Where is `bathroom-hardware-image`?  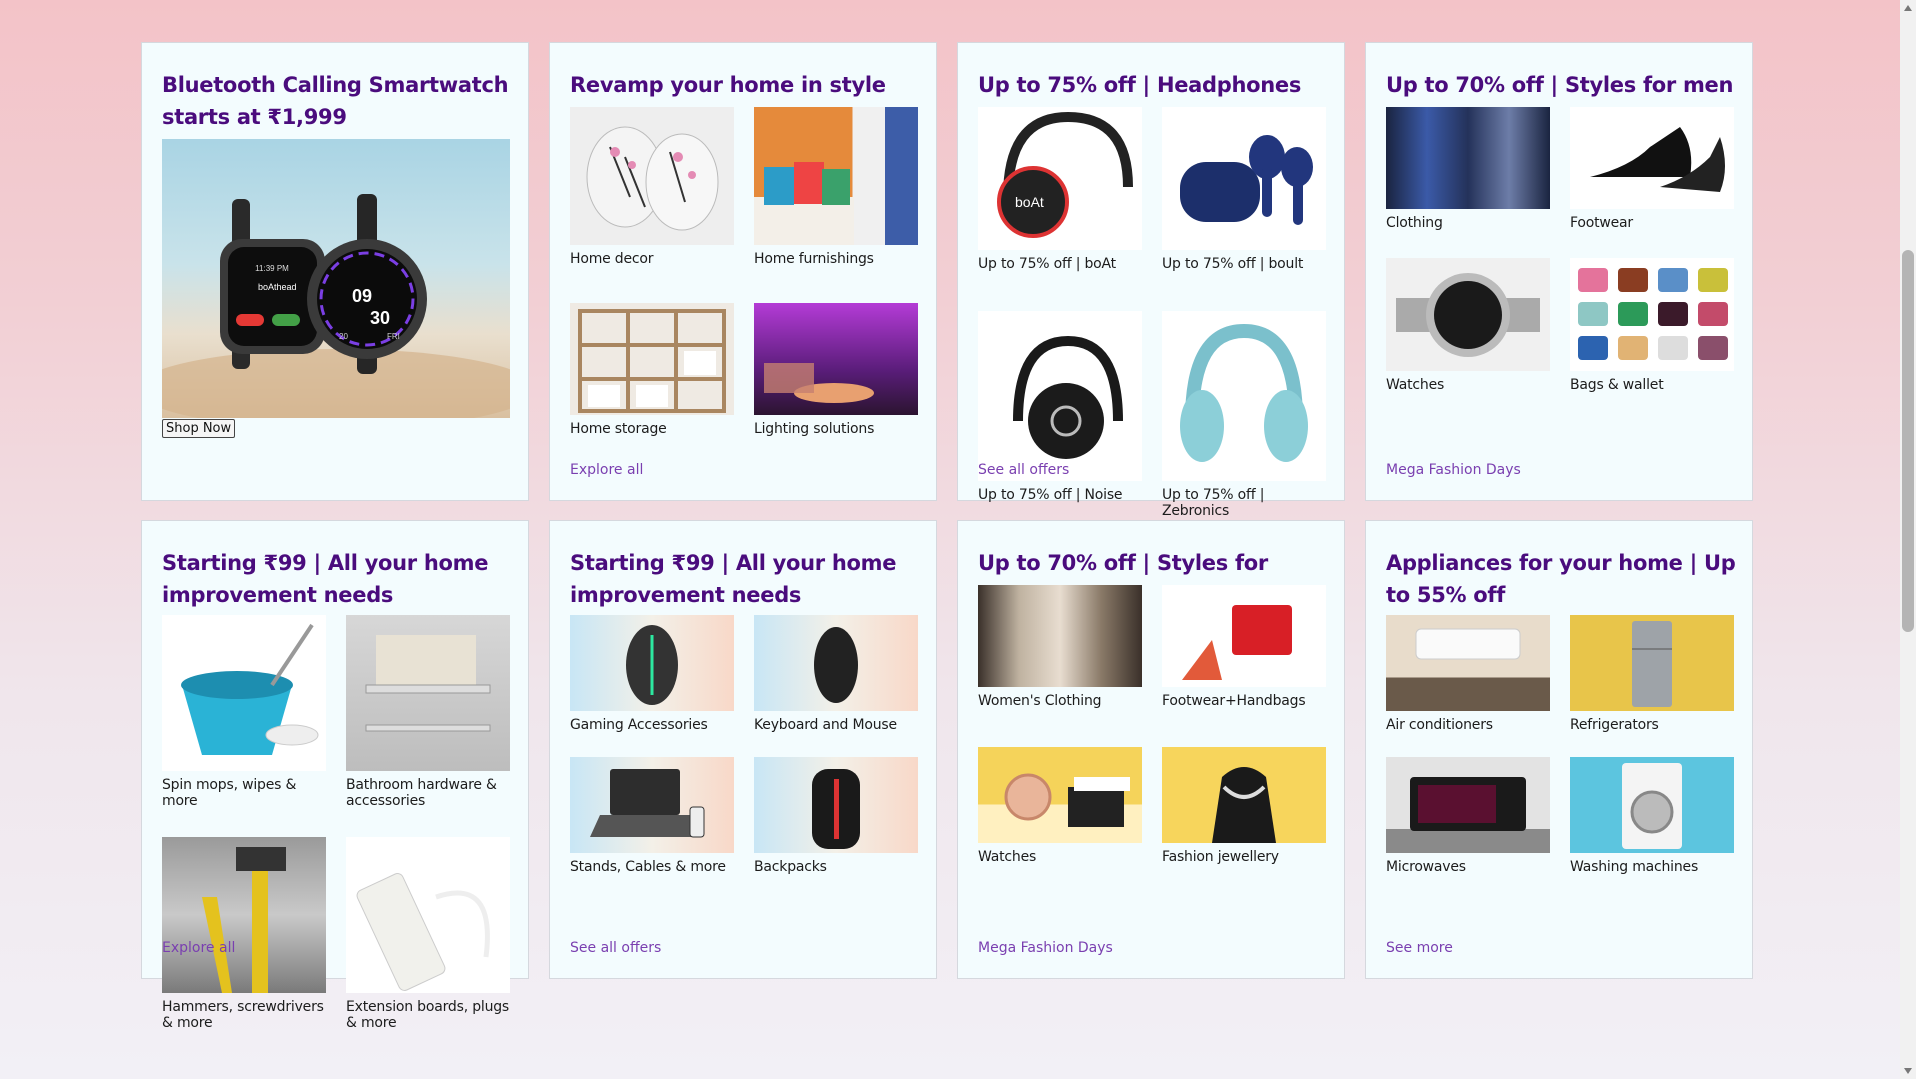 bathroom-hardware-image is located at coordinates (428, 693).